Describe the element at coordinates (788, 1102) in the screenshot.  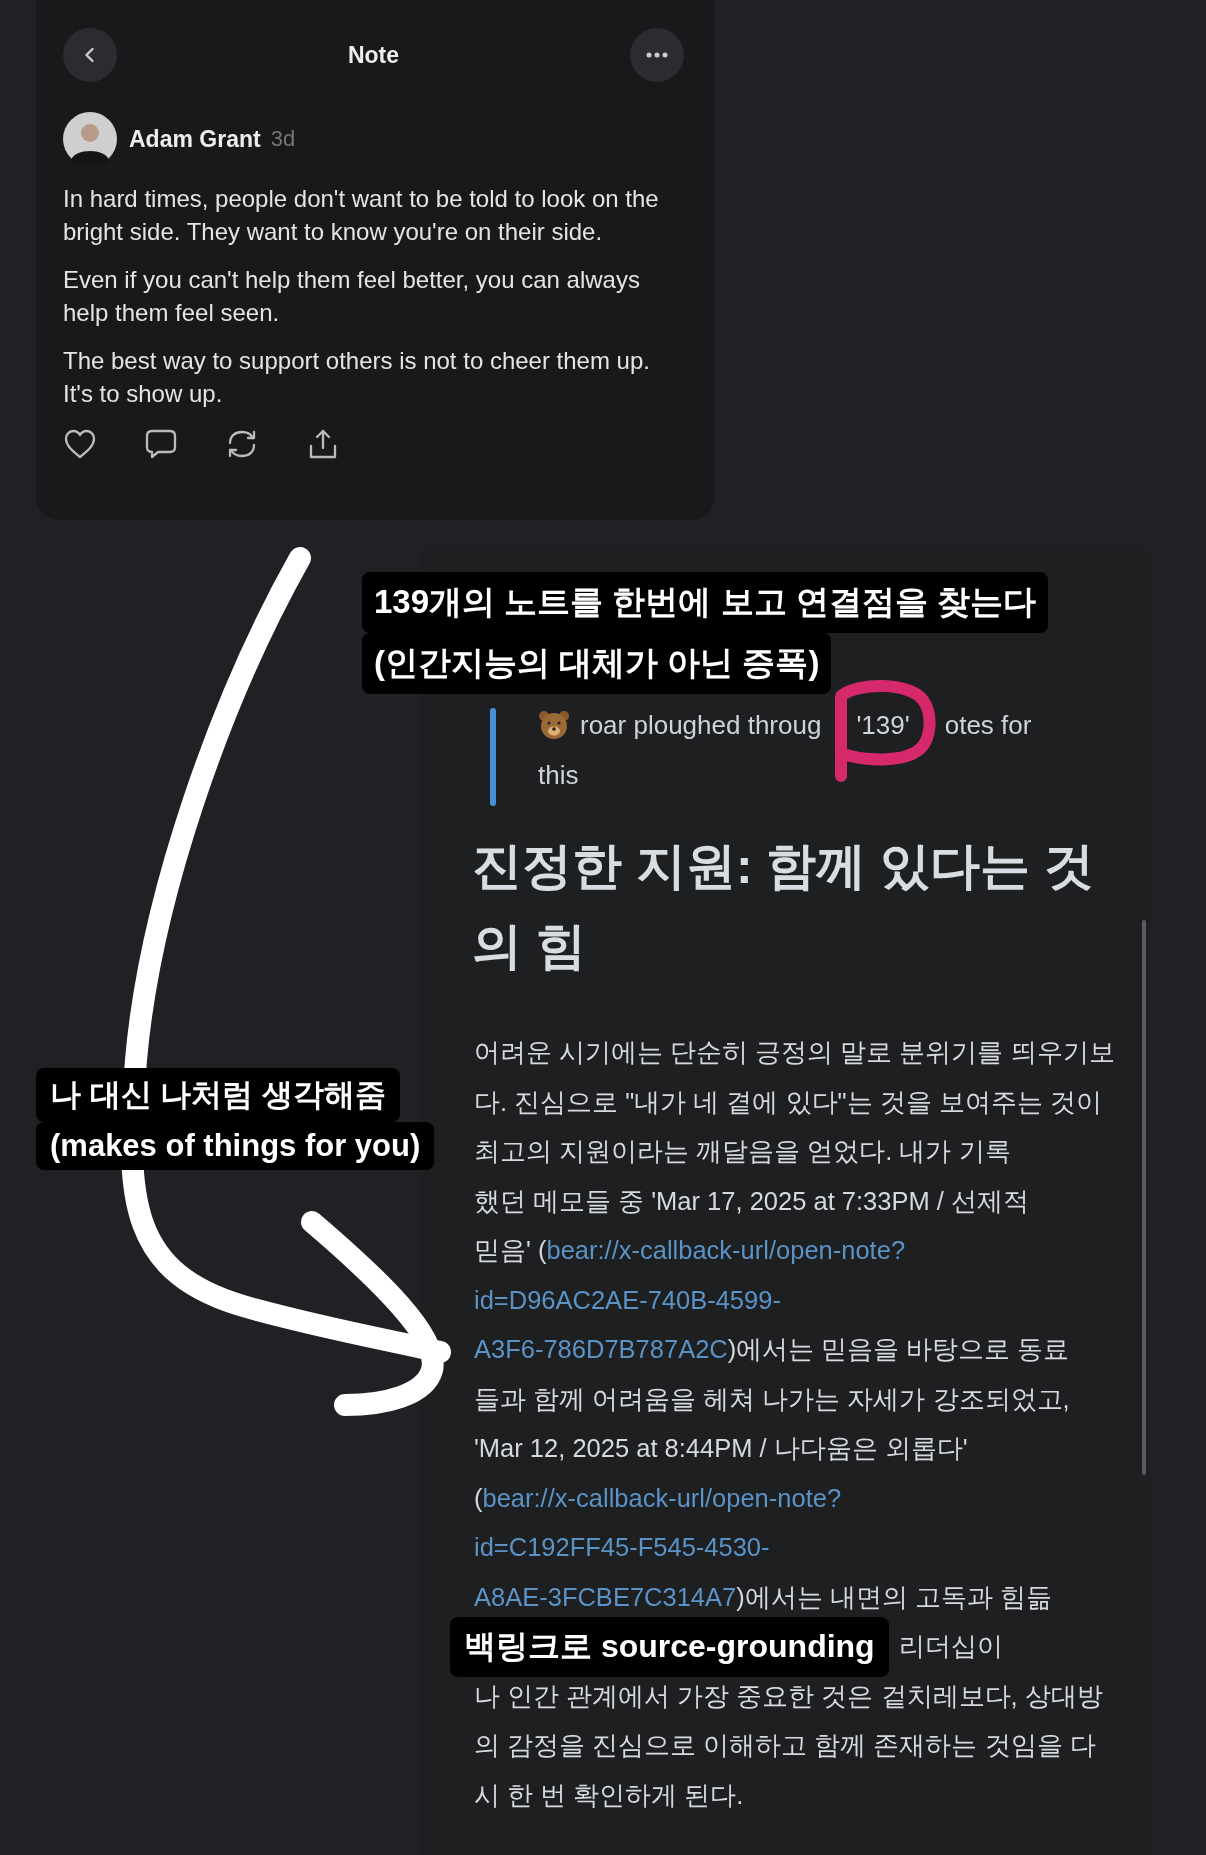
I see `body-text: 다. 진심으로 "내가 네 곁에 있다"는 것을 보여주는 것이` at that location.